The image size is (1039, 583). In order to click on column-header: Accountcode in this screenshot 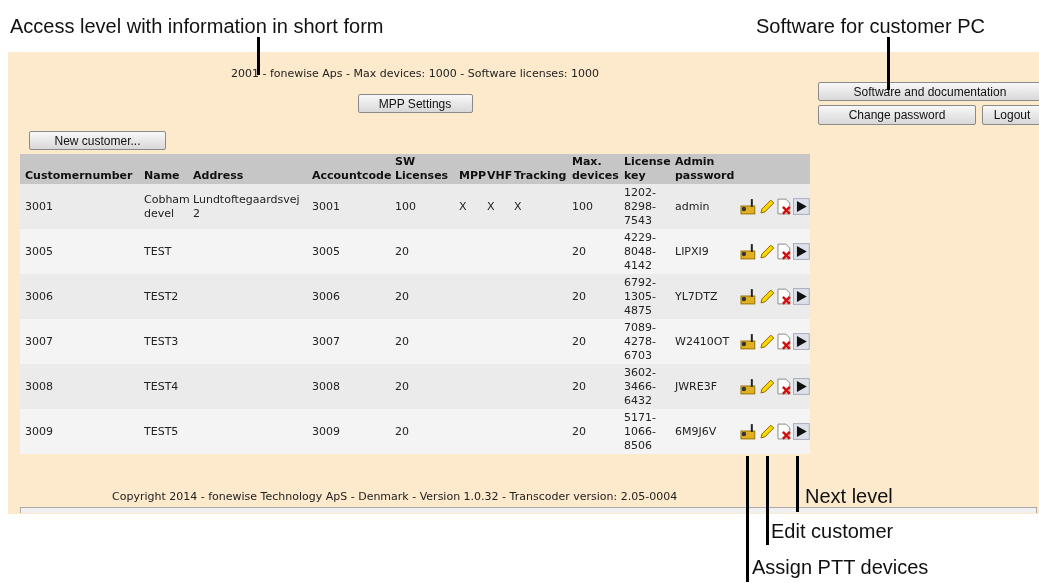, I will do `click(351, 169)`.